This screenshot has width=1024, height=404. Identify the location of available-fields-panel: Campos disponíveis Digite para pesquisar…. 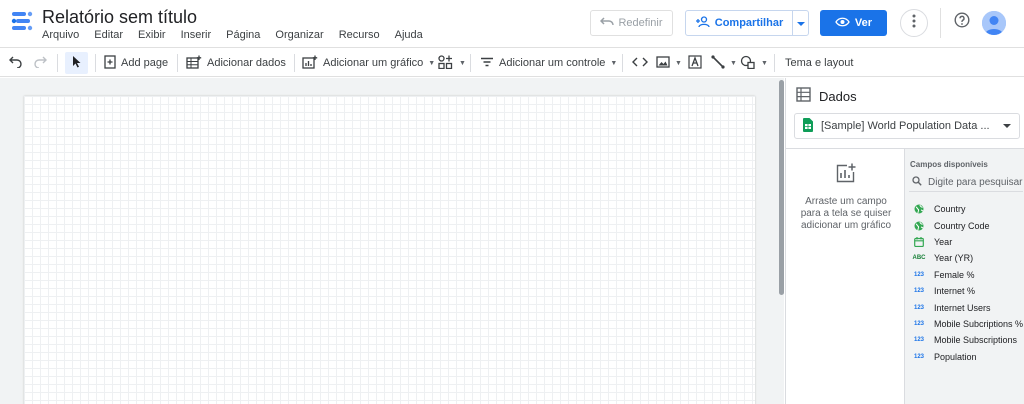
(964, 276).